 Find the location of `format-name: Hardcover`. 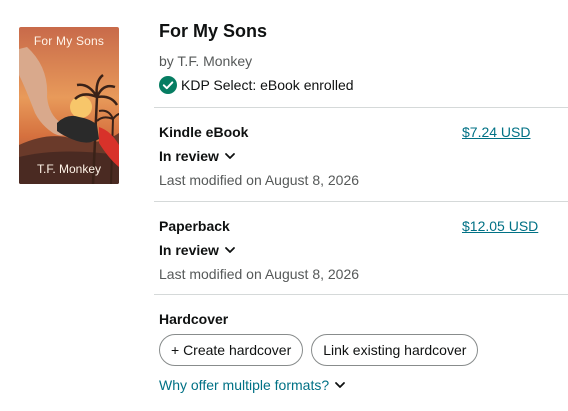

format-name: Hardcover is located at coordinates (194, 319).